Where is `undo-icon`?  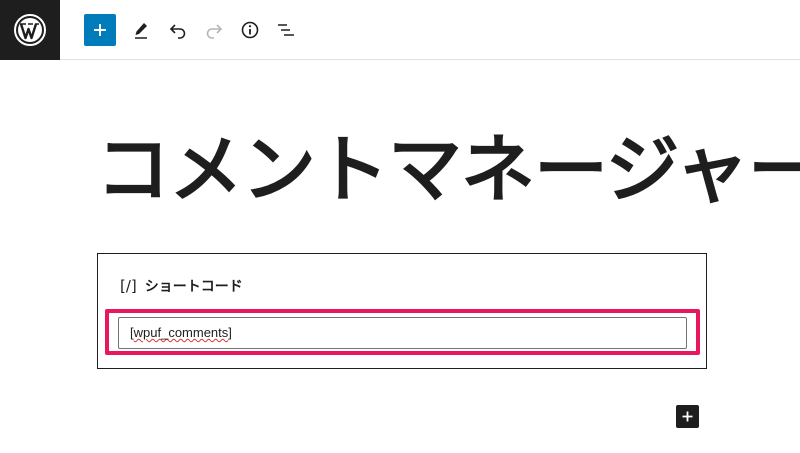 undo-icon is located at coordinates (177, 31).